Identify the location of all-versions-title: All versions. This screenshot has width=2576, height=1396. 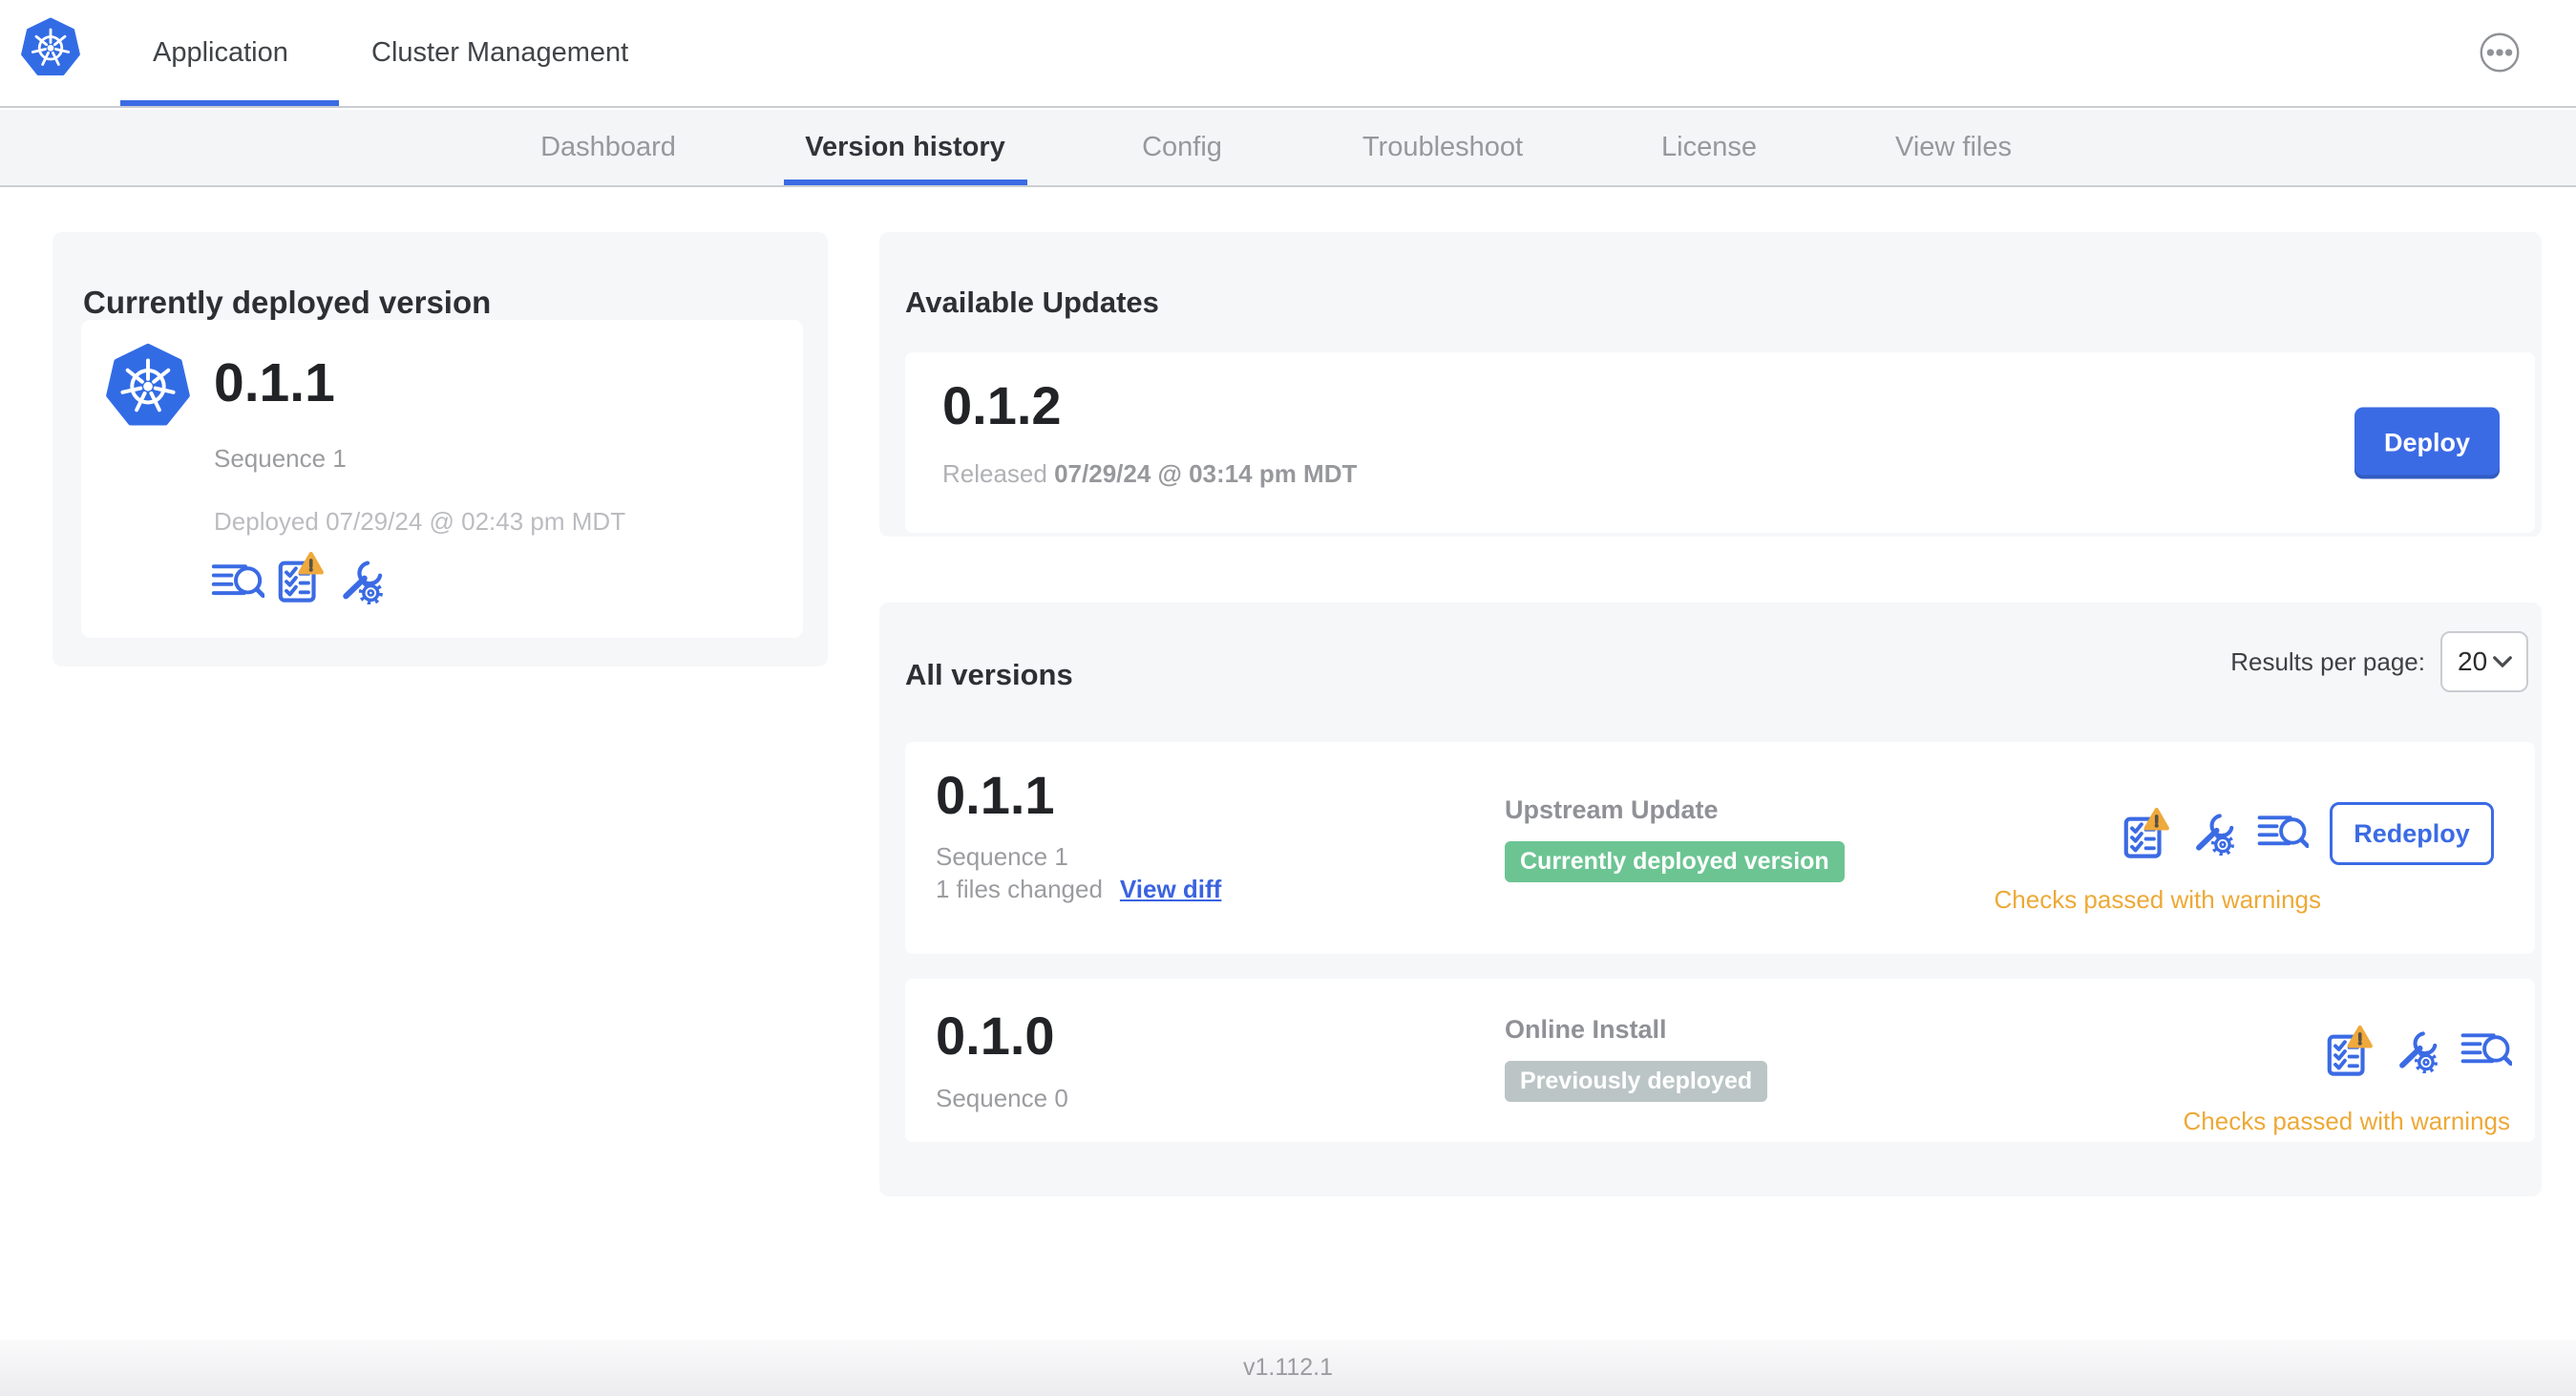
(989, 674).